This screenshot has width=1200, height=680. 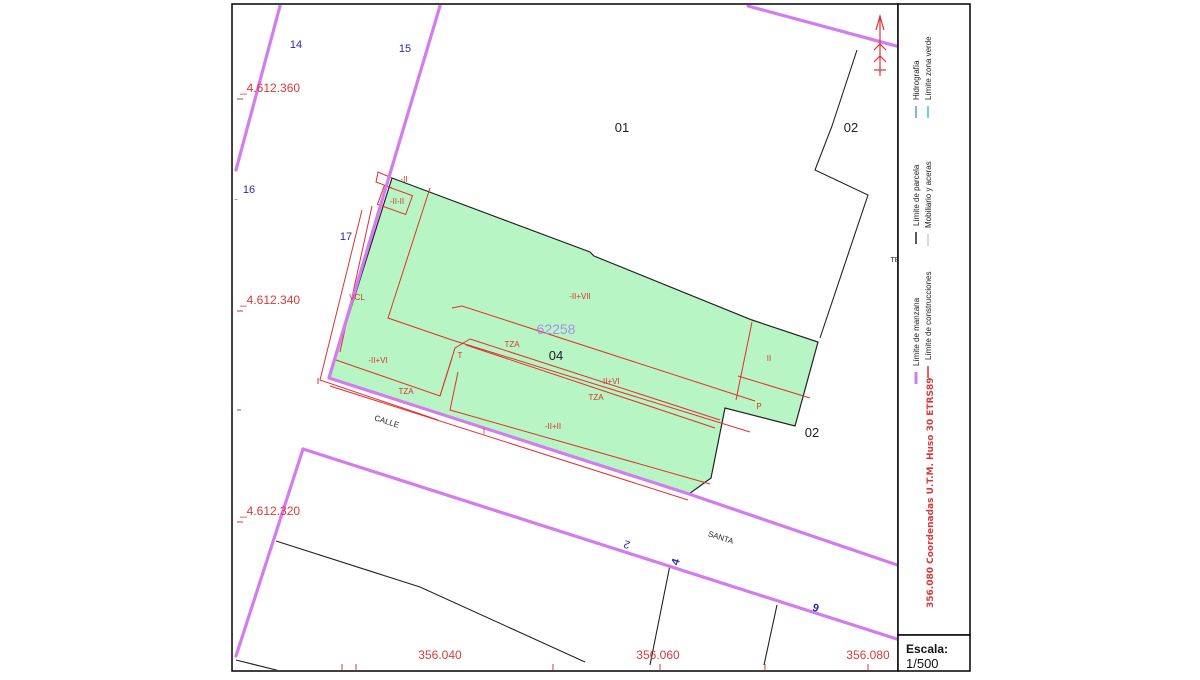 What do you see at coordinates (405, 49) in the screenshot?
I see `block-number-label: 15` at bounding box center [405, 49].